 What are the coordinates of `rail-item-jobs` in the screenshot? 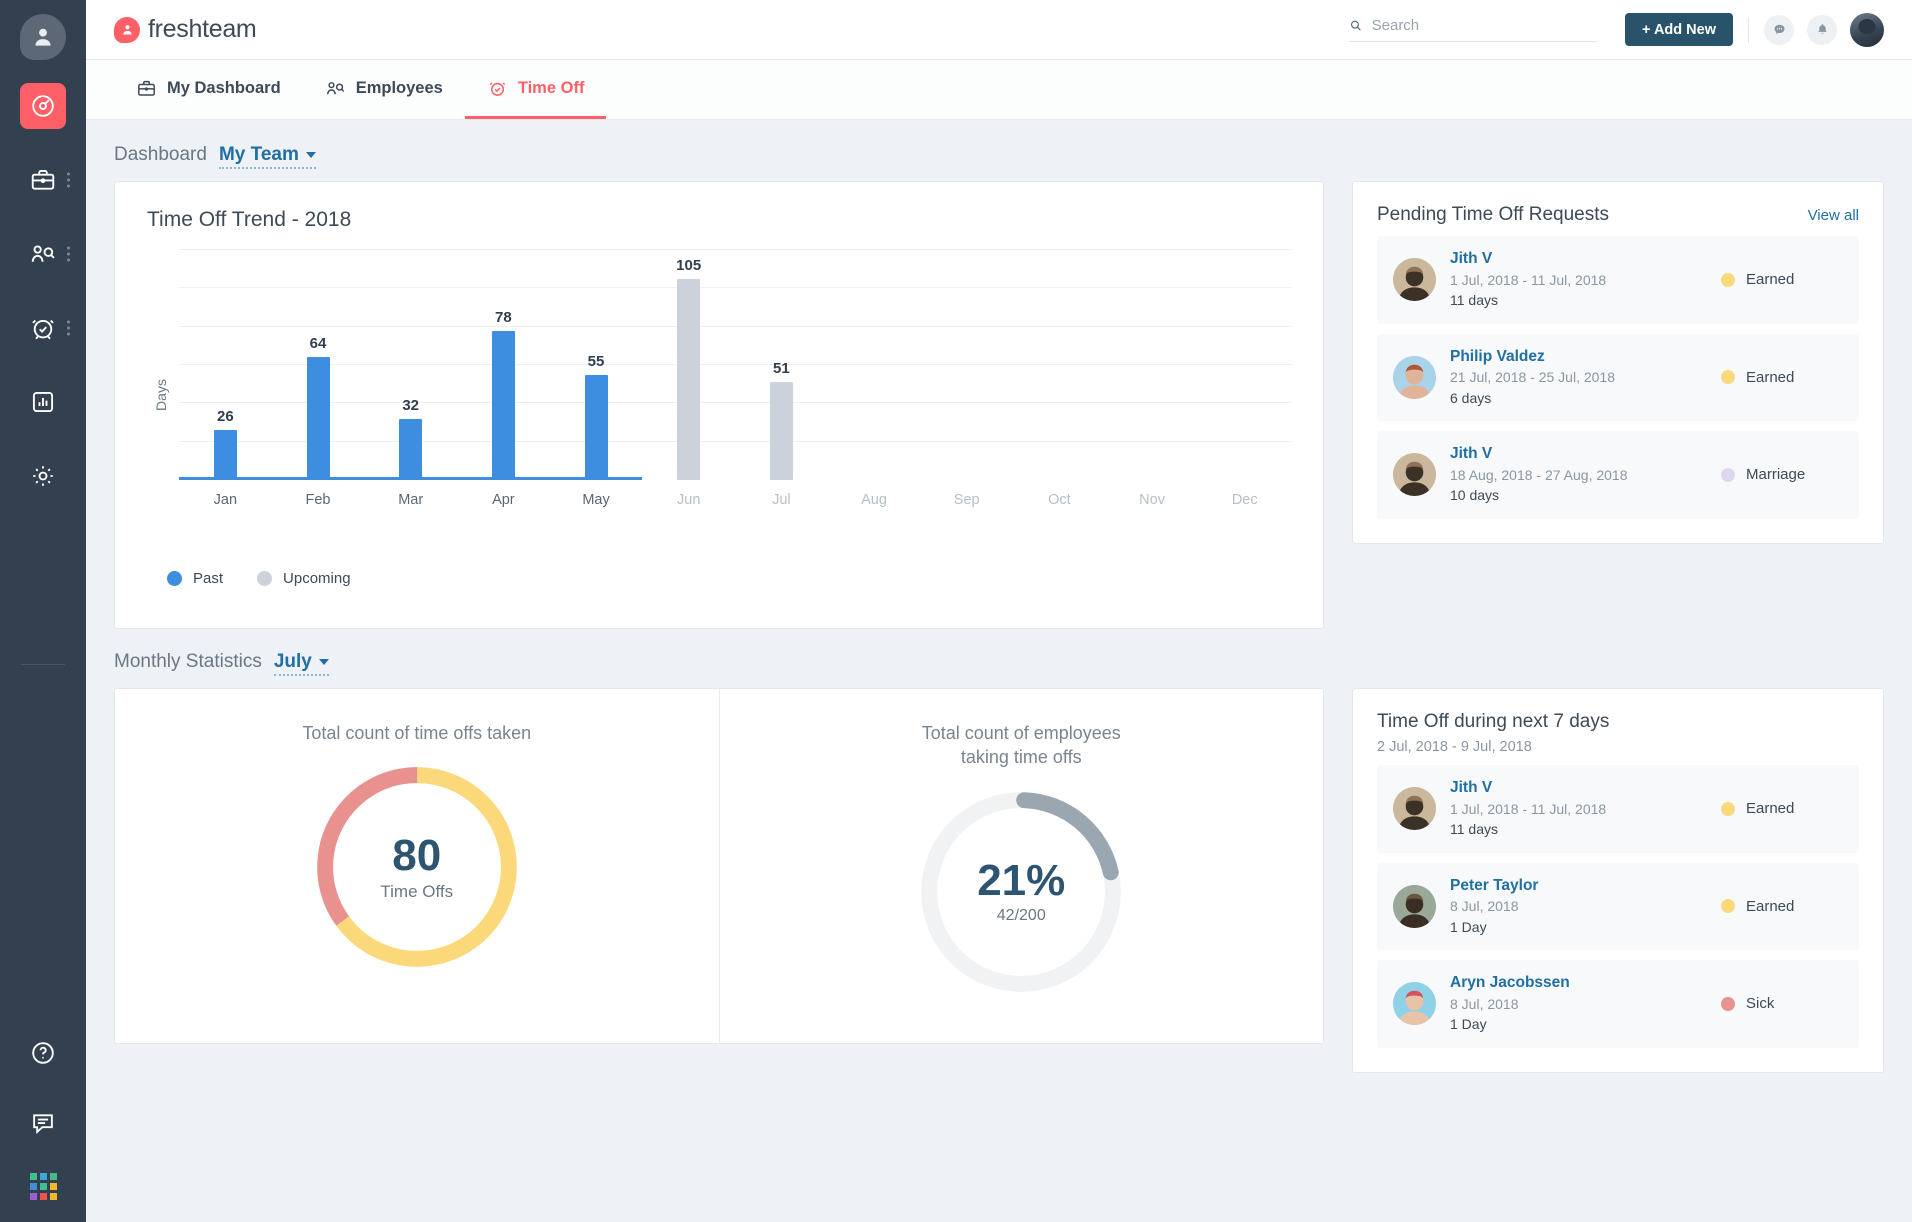 It's located at (43, 180).